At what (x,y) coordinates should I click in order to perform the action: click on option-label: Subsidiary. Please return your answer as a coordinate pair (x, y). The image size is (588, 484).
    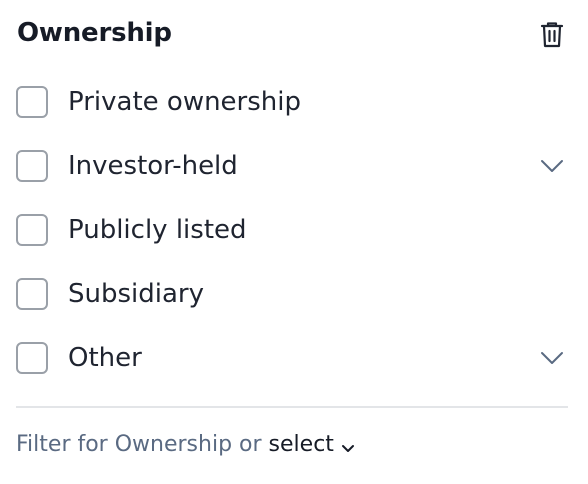
    Looking at the image, I should click on (136, 294).